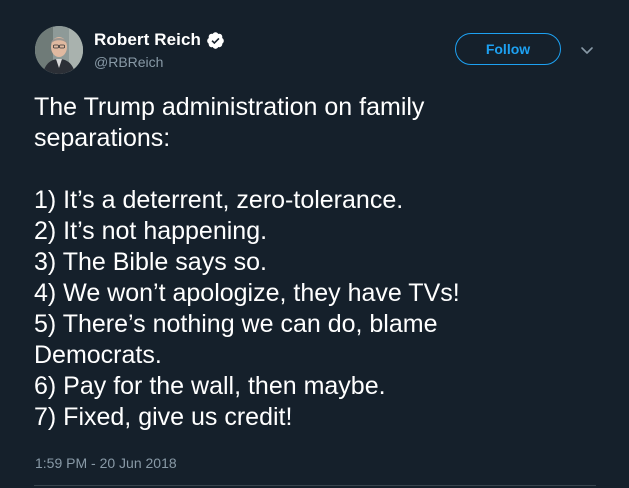  I want to click on timestamp: 1:59 PM - 20 Jun 2018, so click(106, 463).